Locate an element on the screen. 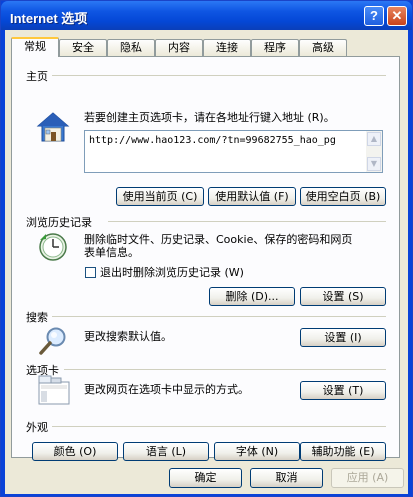 This screenshot has height=497, width=413. home-section-title: 主页 is located at coordinates (37, 76).